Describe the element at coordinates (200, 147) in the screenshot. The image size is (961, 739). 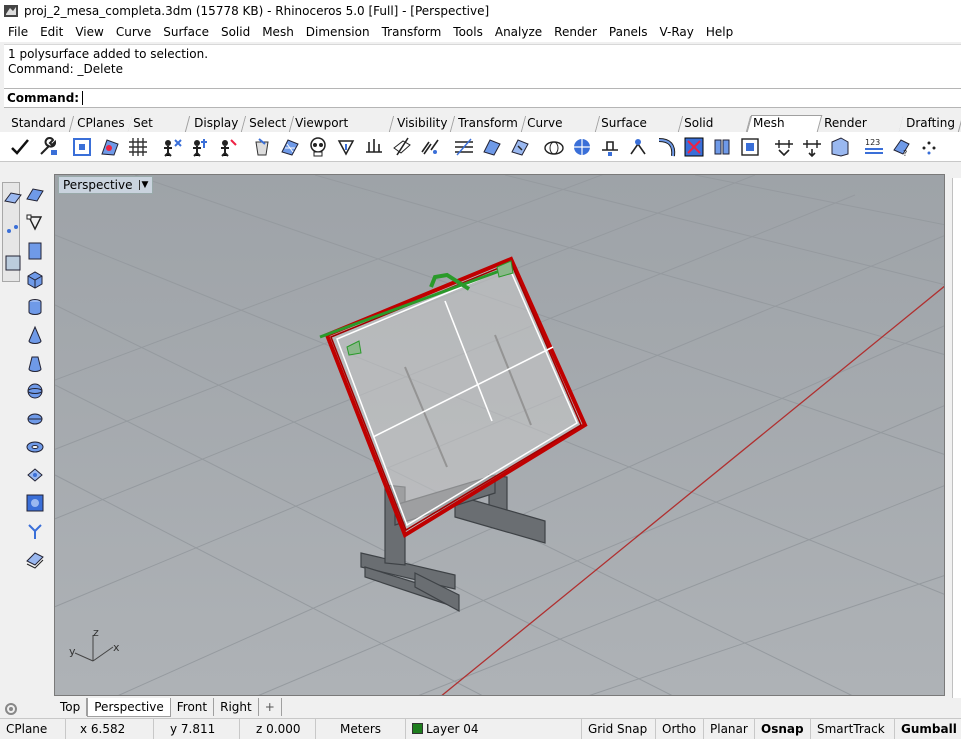
I see `mesh-boolean-difference-icon` at that location.